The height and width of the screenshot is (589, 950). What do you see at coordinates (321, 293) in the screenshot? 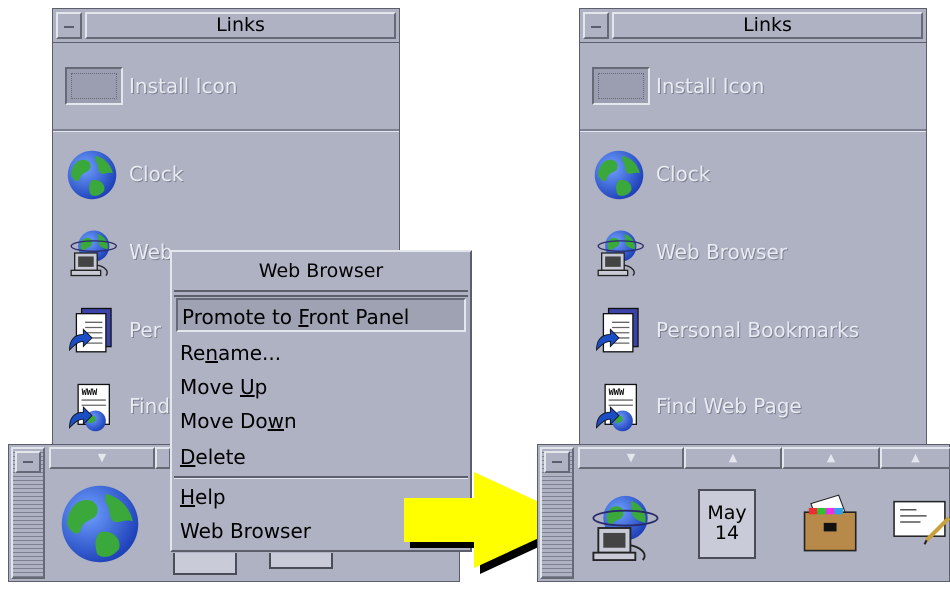
I see `popup-menu-title-separator` at bounding box center [321, 293].